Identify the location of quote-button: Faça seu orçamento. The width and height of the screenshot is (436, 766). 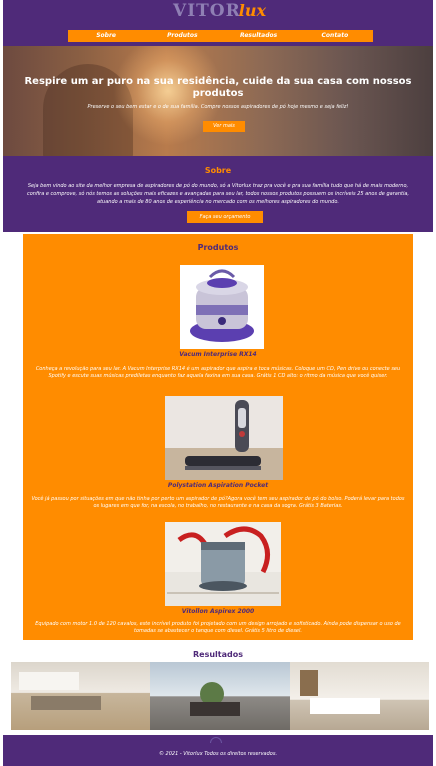
(225, 217).